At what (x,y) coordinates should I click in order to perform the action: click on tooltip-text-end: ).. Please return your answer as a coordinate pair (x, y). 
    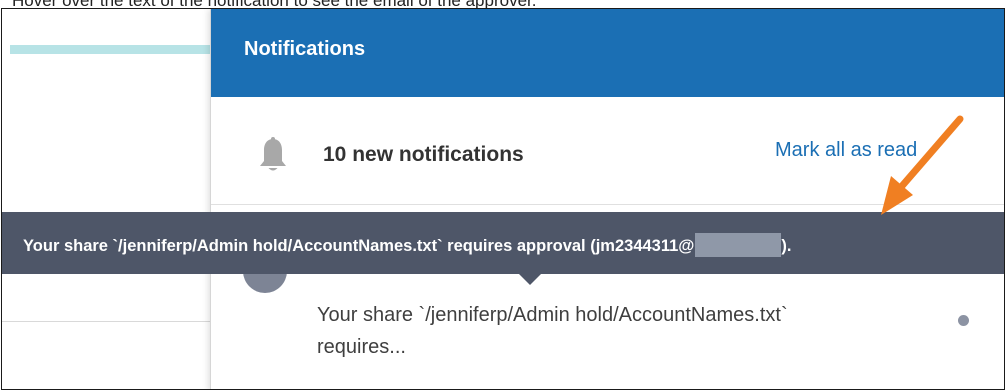
    Looking at the image, I should click on (786, 246).